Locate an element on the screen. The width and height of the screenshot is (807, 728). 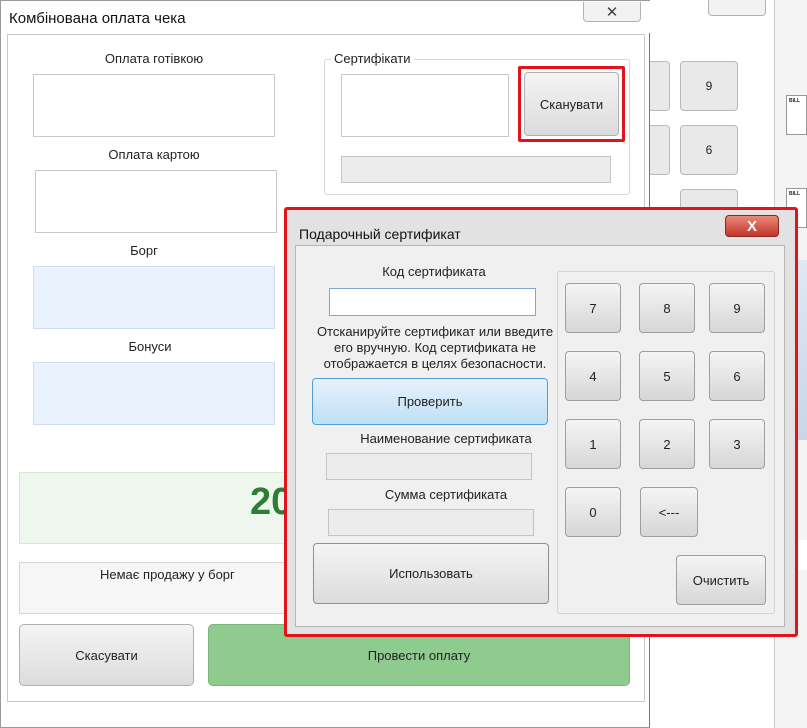
debt-input is located at coordinates (154, 297).